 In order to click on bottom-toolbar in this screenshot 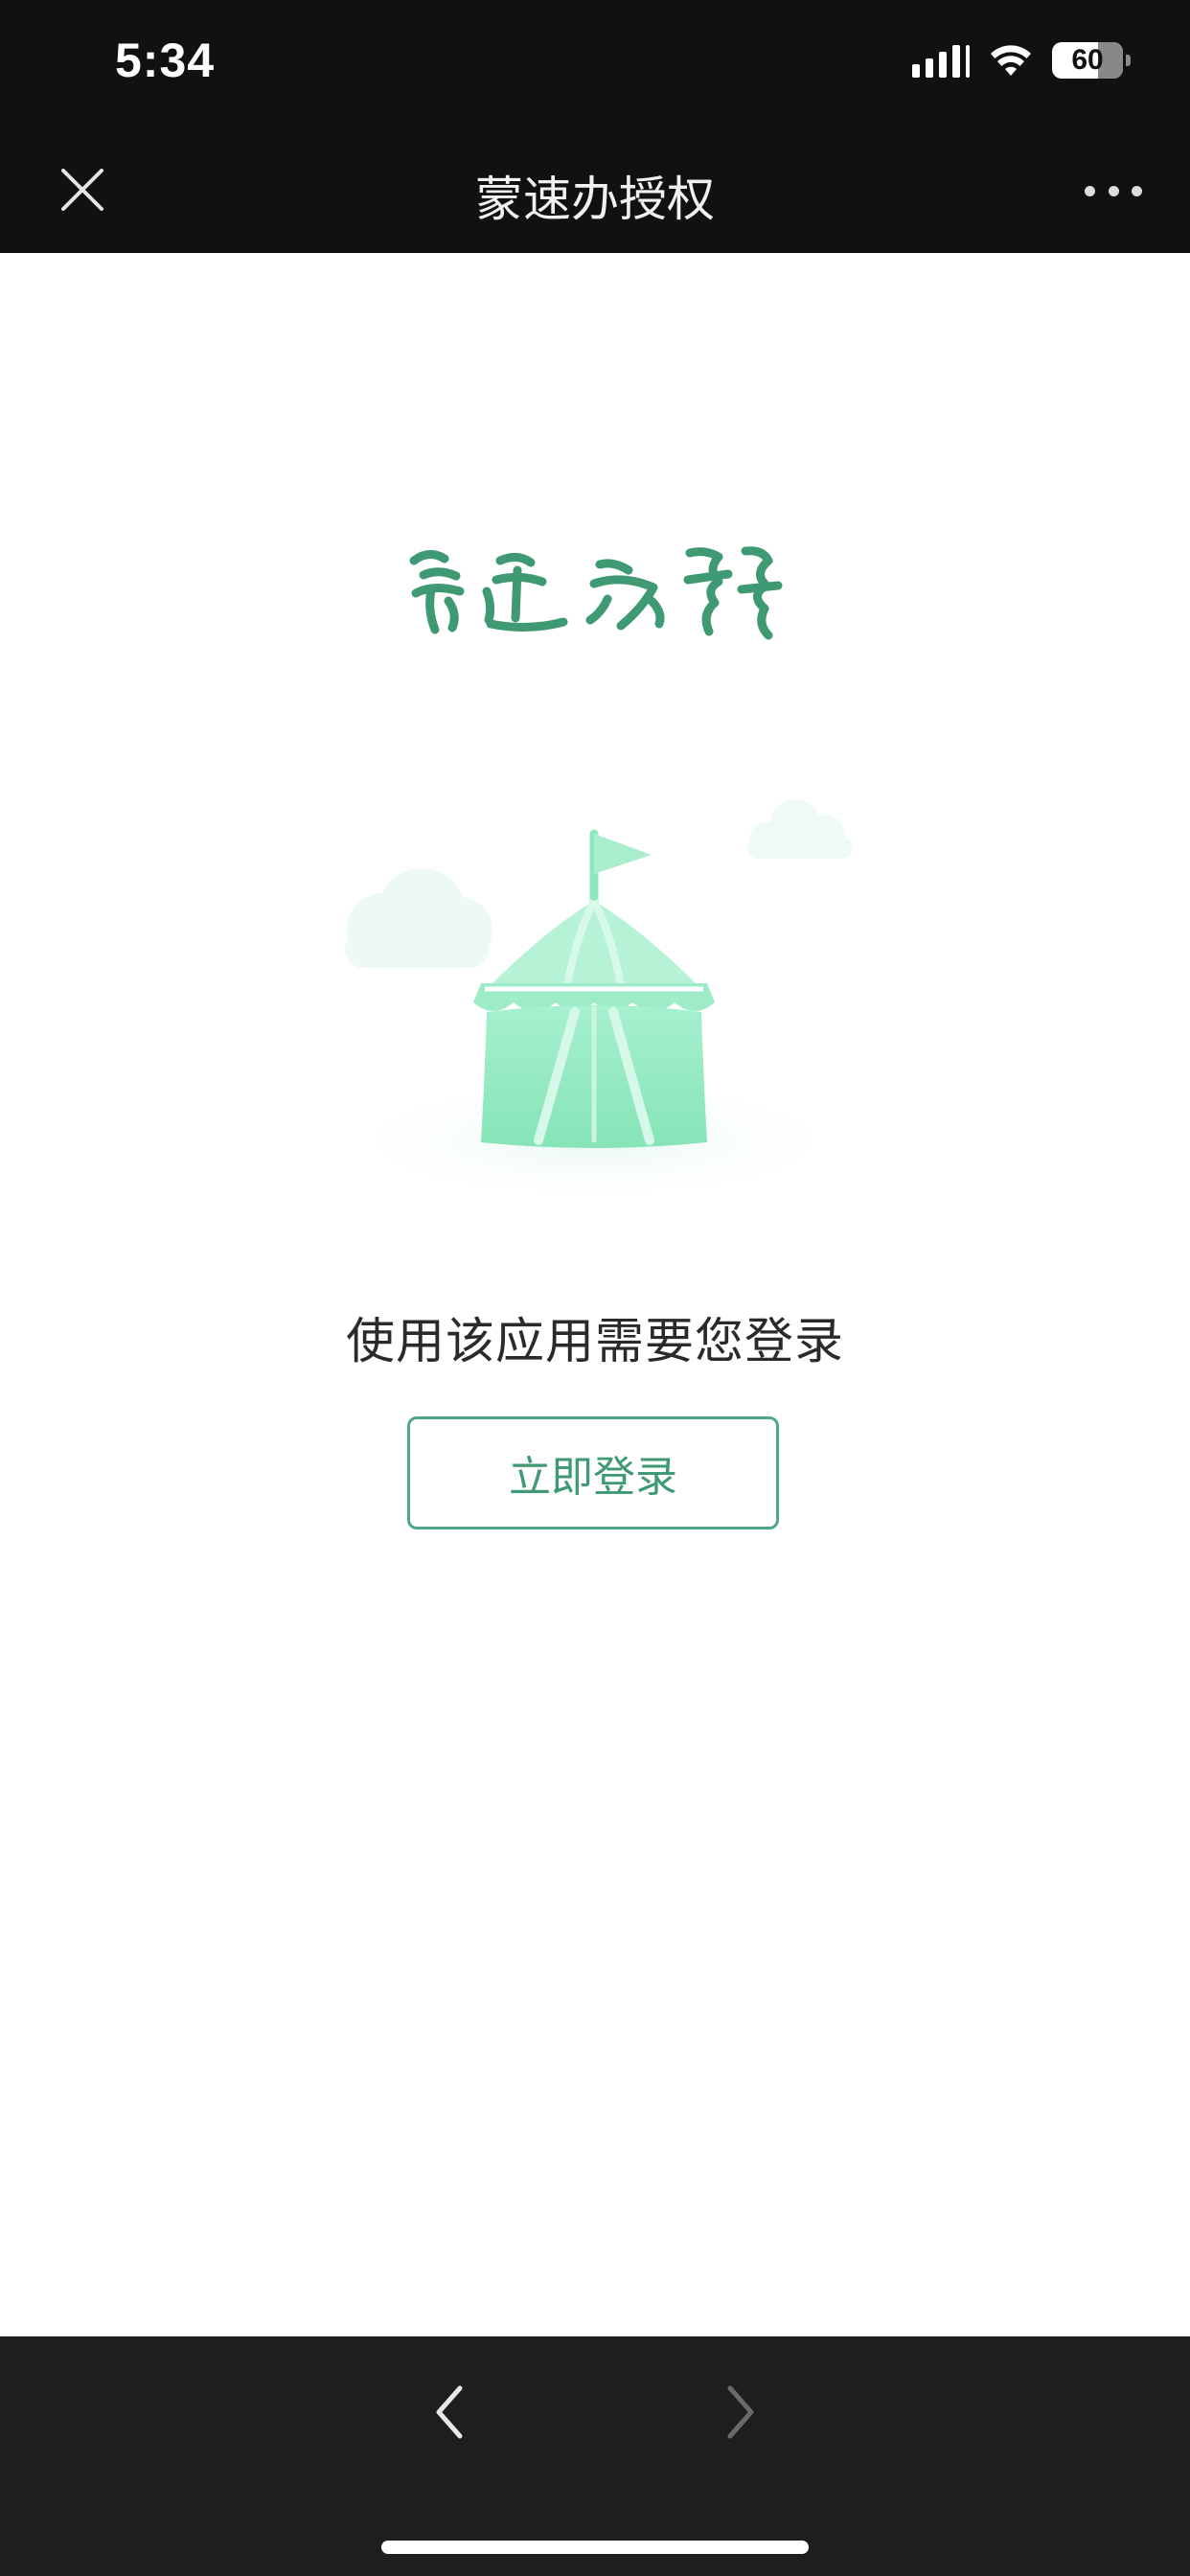, I will do `click(595, 2456)`.